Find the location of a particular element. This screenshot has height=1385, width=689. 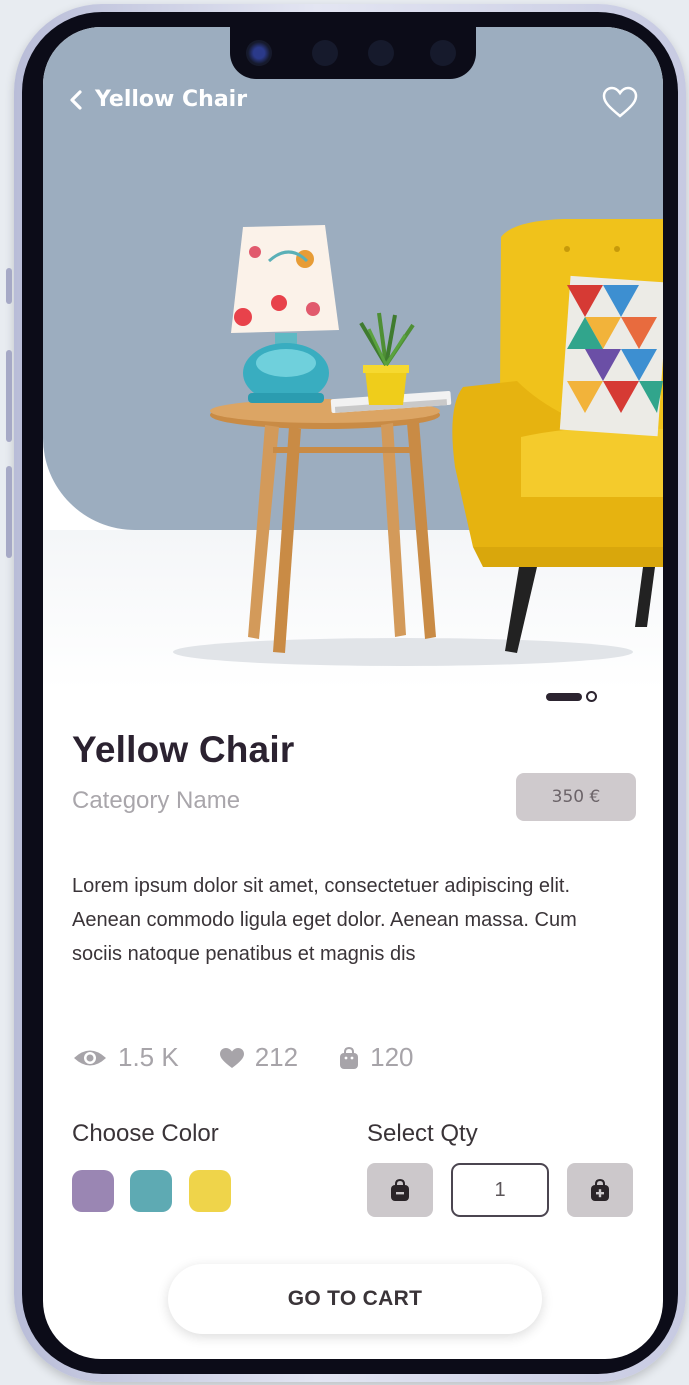

phone-notch is located at coordinates (353, 53).